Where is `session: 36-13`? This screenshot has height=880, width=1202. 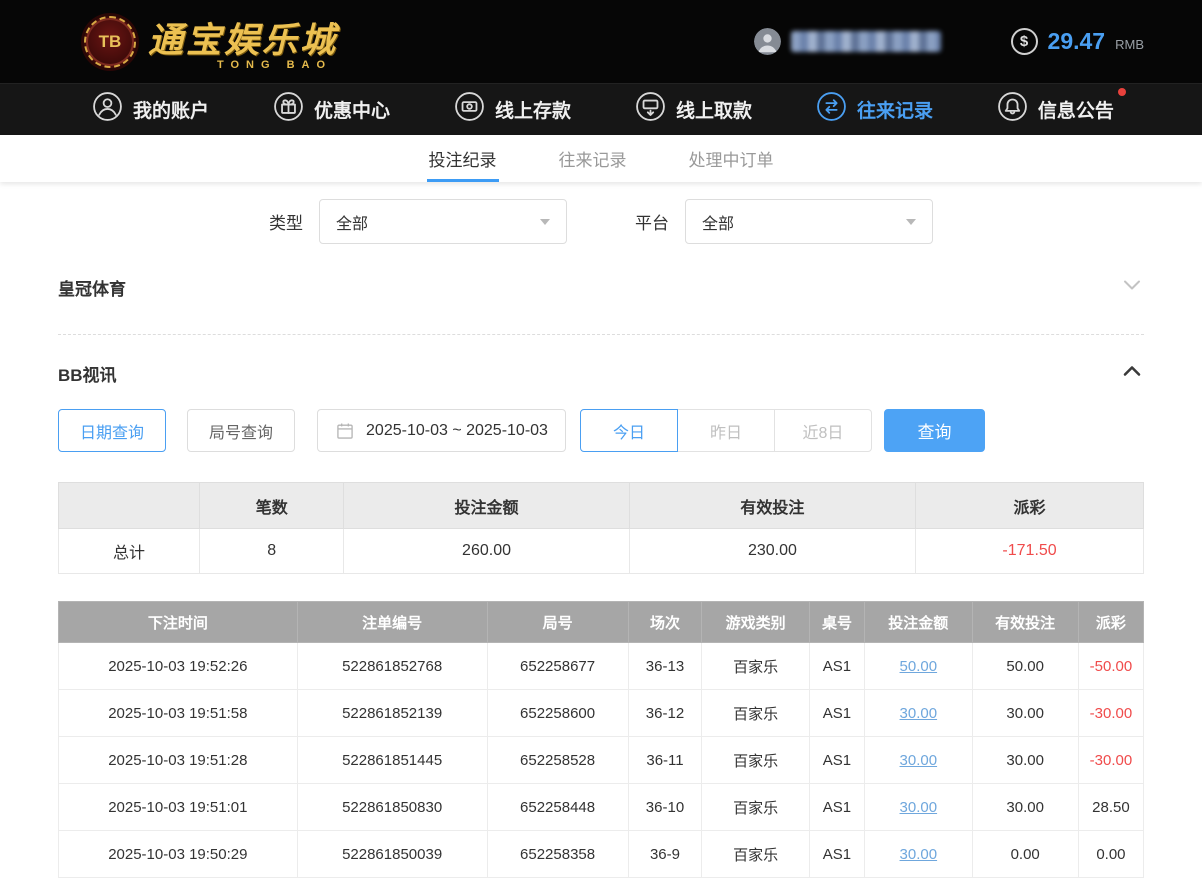
session: 36-13 is located at coordinates (665, 666).